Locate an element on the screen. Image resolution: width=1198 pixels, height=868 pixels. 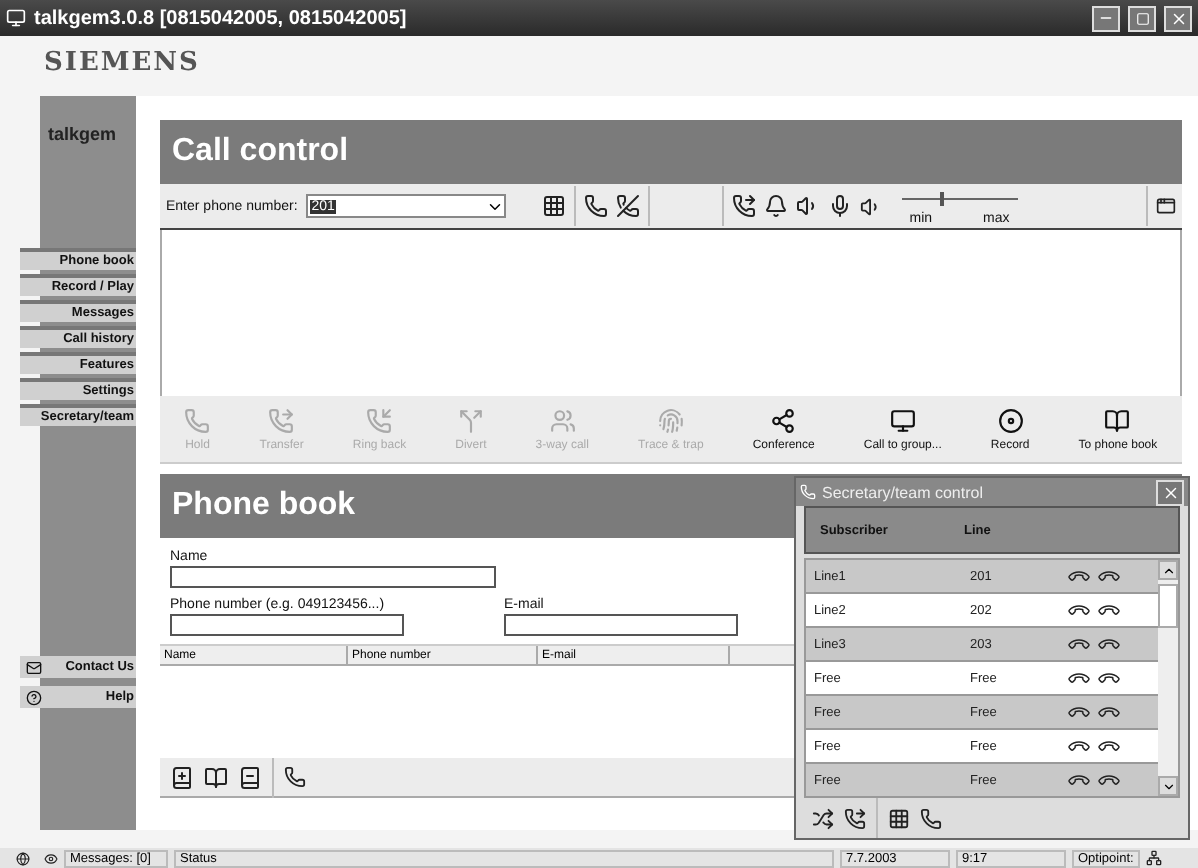
bell-icon is located at coordinates (775, 206).